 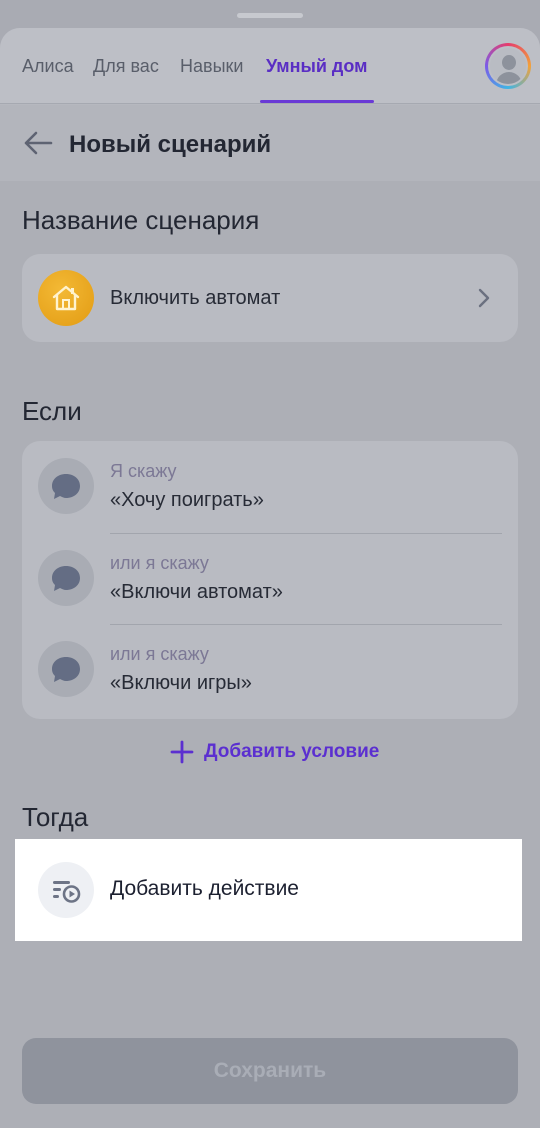 What do you see at coordinates (66, 890) in the screenshot?
I see `action-list-play-icon` at bounding box center [66, 890].